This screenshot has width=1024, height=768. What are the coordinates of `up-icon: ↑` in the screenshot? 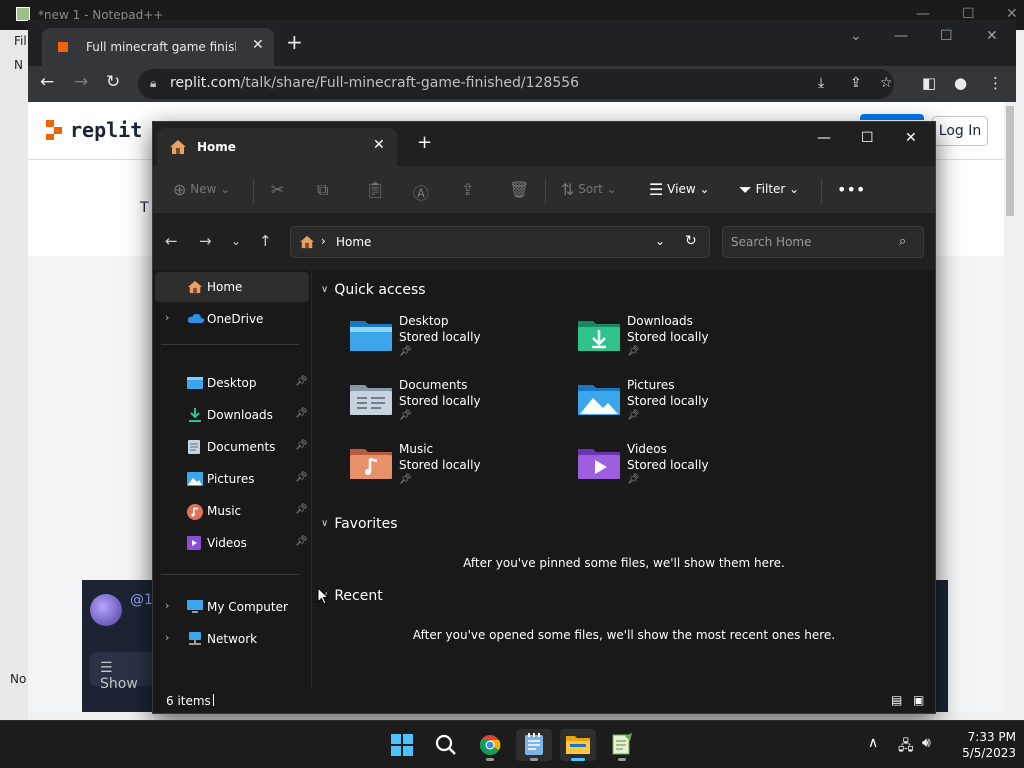 It's located at (265, 241).